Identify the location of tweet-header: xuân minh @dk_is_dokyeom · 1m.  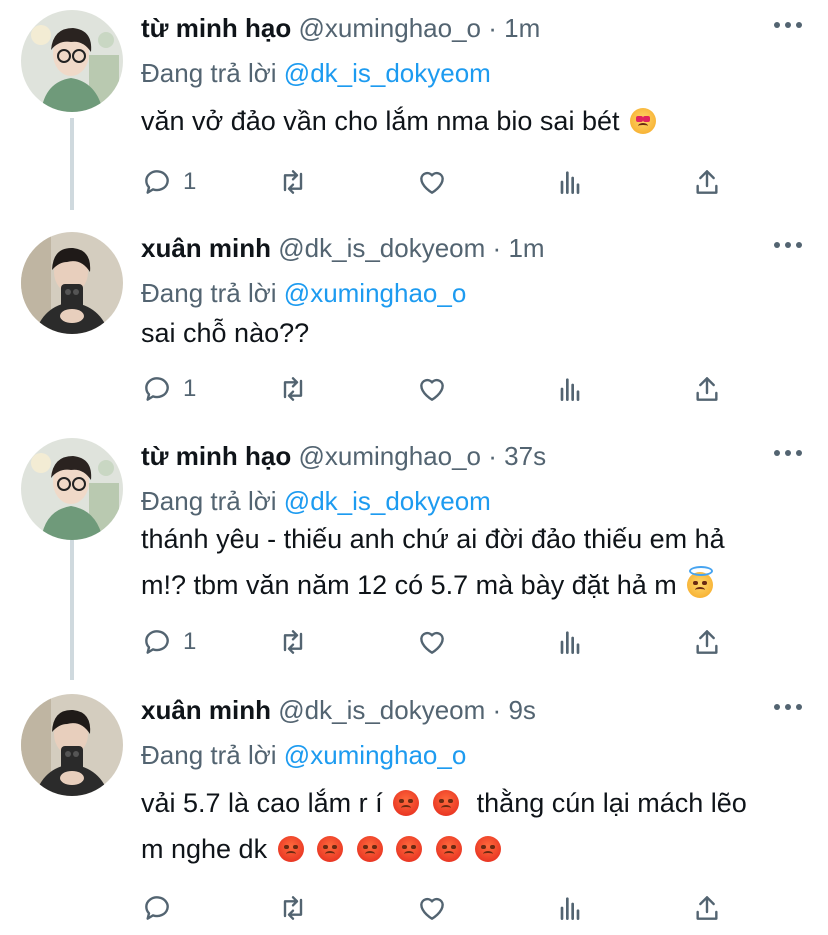
(449, 248).